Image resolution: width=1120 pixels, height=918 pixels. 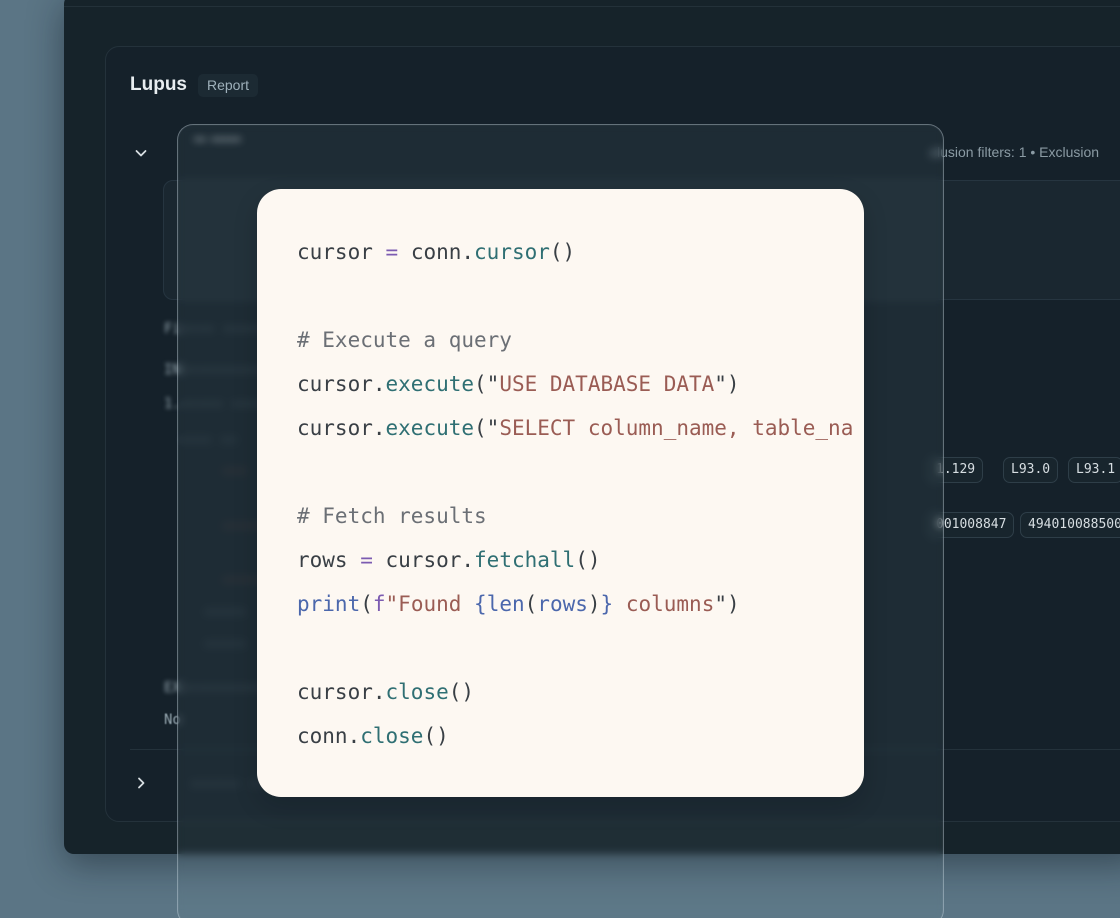 What do you see at coordinates (430, 604) in the screenshot?
I see `code-token: "Found` at bounding box center [430, 604].